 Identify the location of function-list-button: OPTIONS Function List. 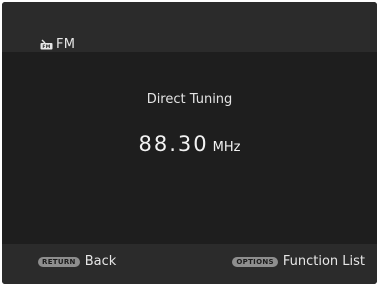
(298, 261).